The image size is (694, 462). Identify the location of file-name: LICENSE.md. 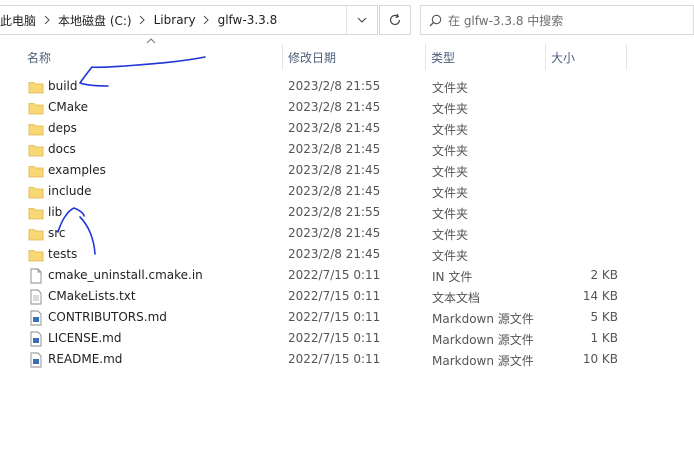
(84, 338).